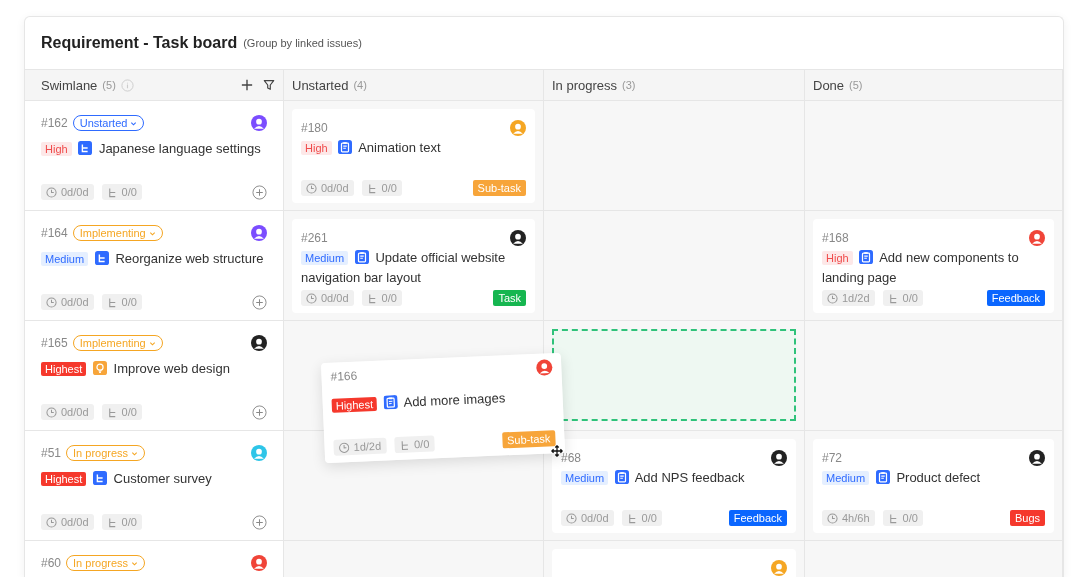  What do you see at coordinates (829, 85) in the screenshot?
I see `column-title: Done` at bounding box center [829, 85].